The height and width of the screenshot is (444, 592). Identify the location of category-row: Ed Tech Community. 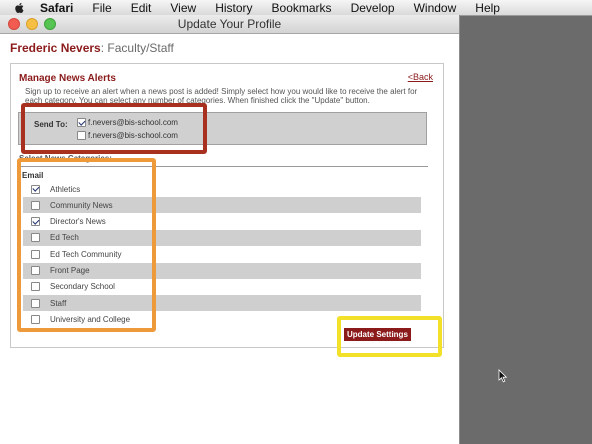
(222, 254).